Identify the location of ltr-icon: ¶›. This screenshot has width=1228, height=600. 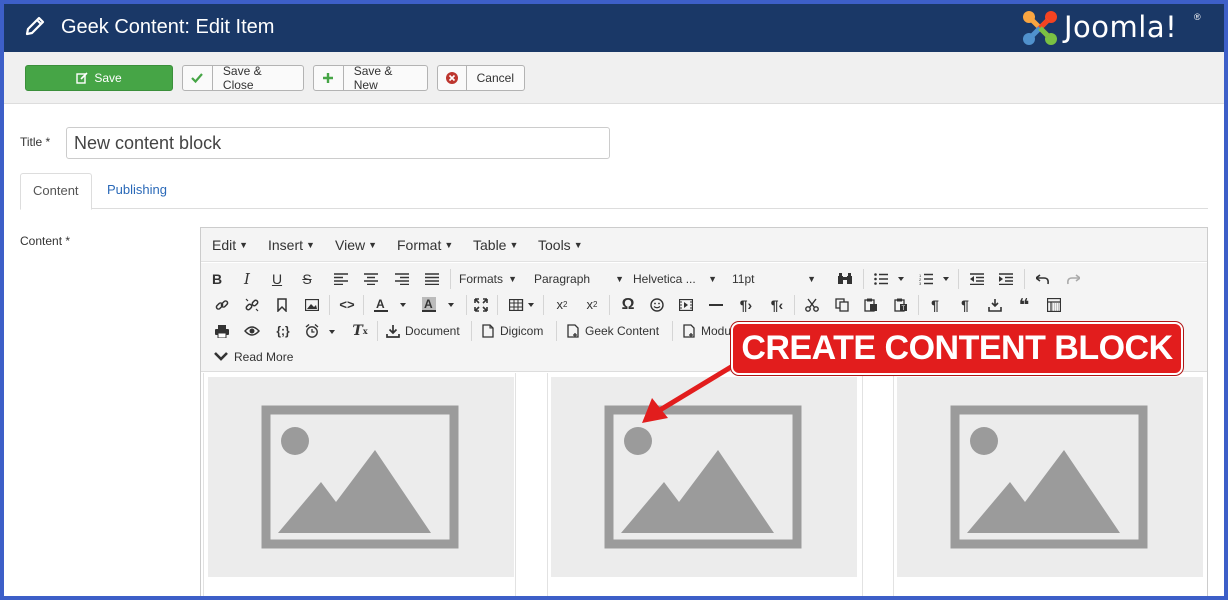
(746, 305).